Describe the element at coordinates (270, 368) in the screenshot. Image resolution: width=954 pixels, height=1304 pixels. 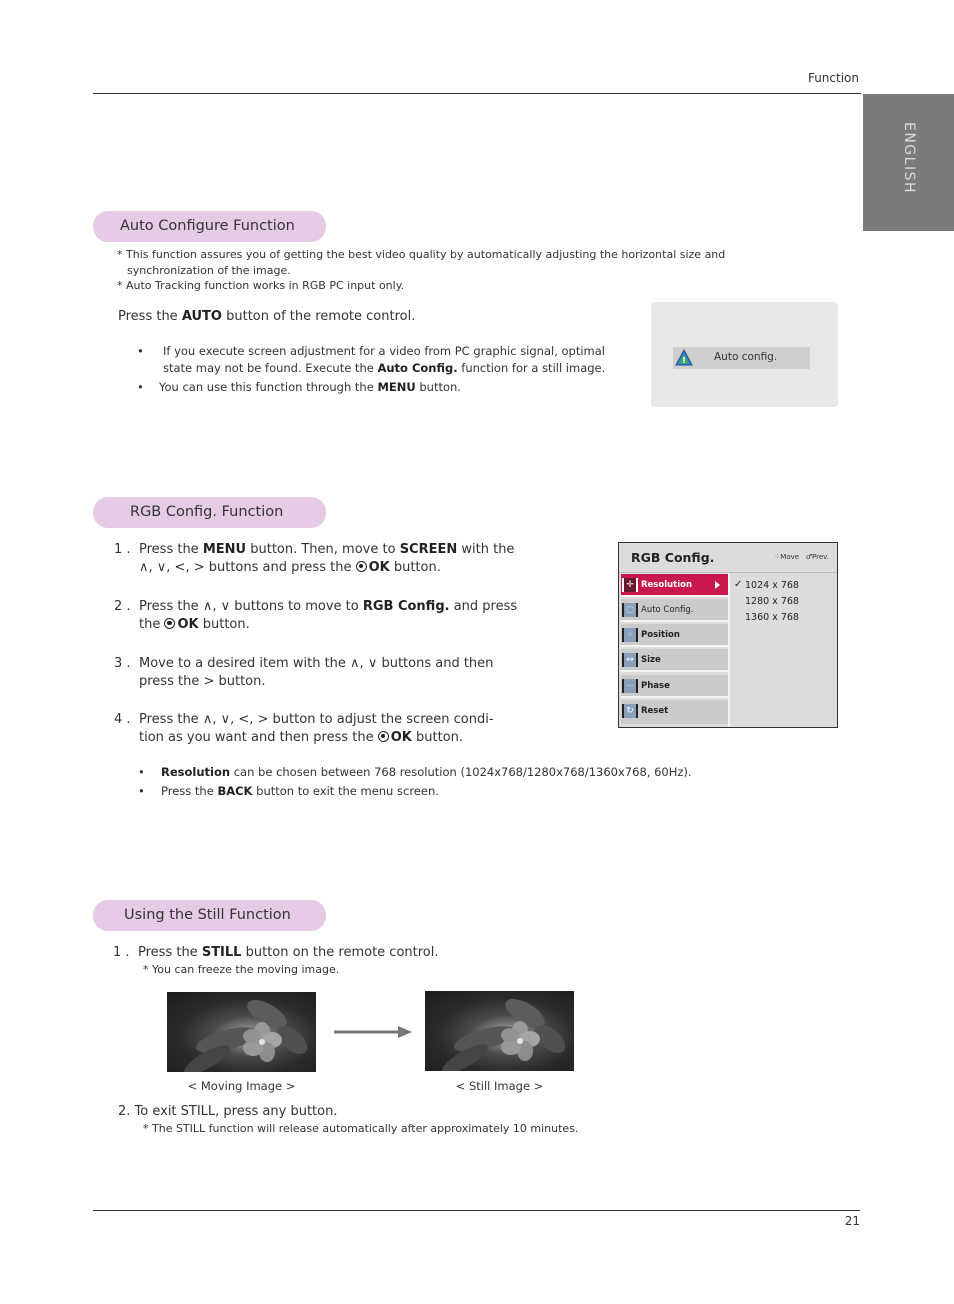
I see `text: state may not be found. Execute the` at that location.